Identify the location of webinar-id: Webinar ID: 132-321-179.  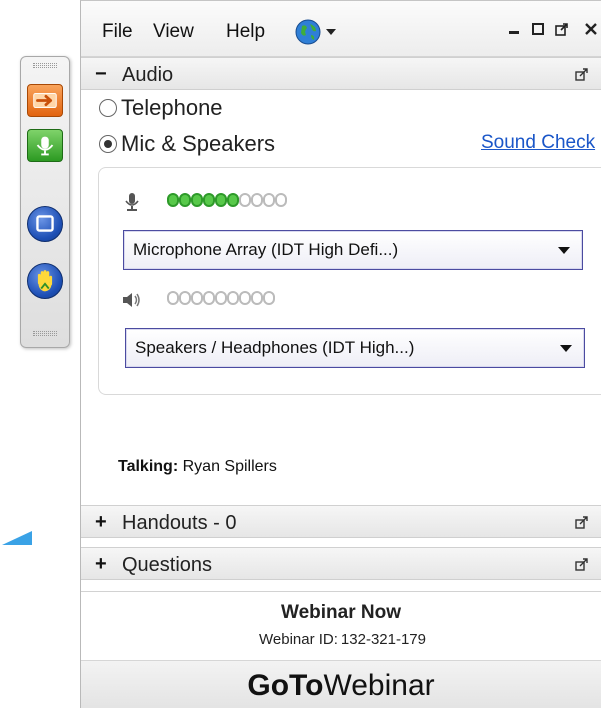
(341, 639).